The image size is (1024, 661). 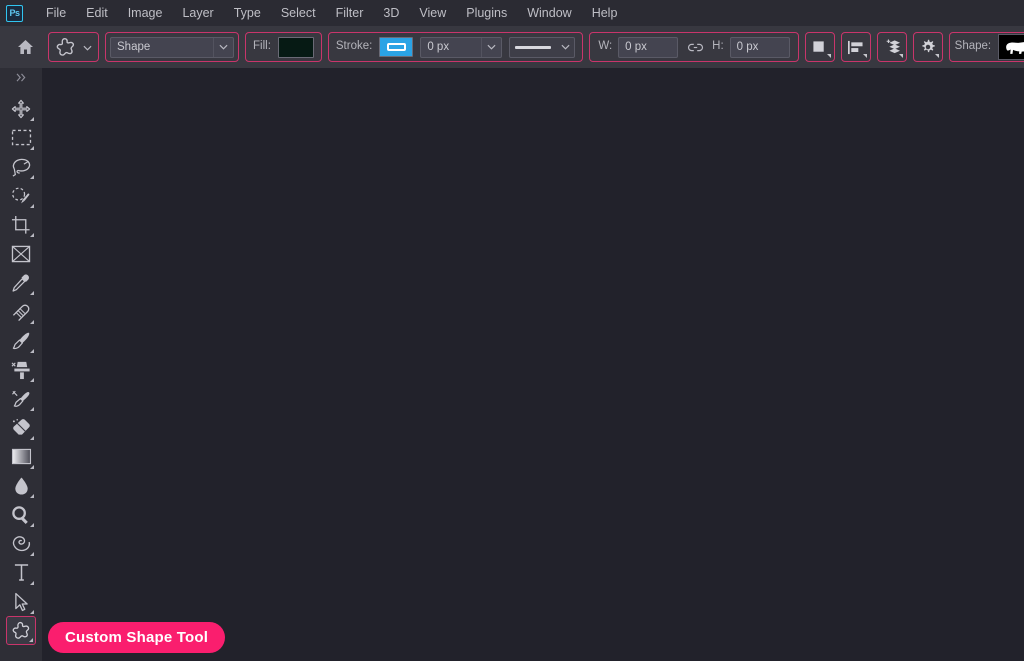 I want to click on pen-icon, so click(x=21, y=544).